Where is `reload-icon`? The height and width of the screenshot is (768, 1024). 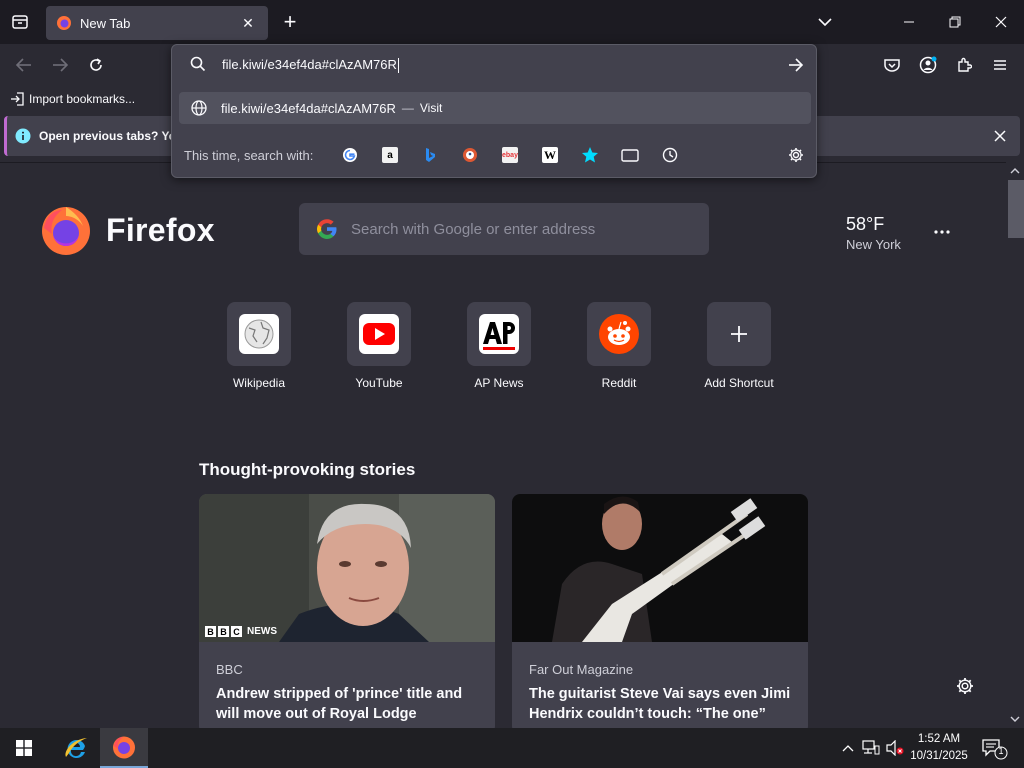 reload-icon is located at coordinates (96, 64).